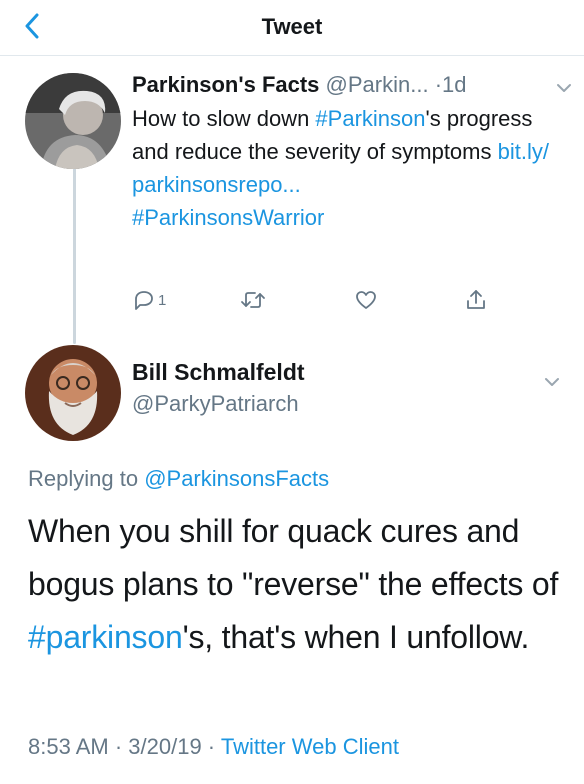  What do you see at coordinates (310, 746) in the screenshot?
I see `tweet-source-link: Twitter Web Client` at bounding box center [310, 746].